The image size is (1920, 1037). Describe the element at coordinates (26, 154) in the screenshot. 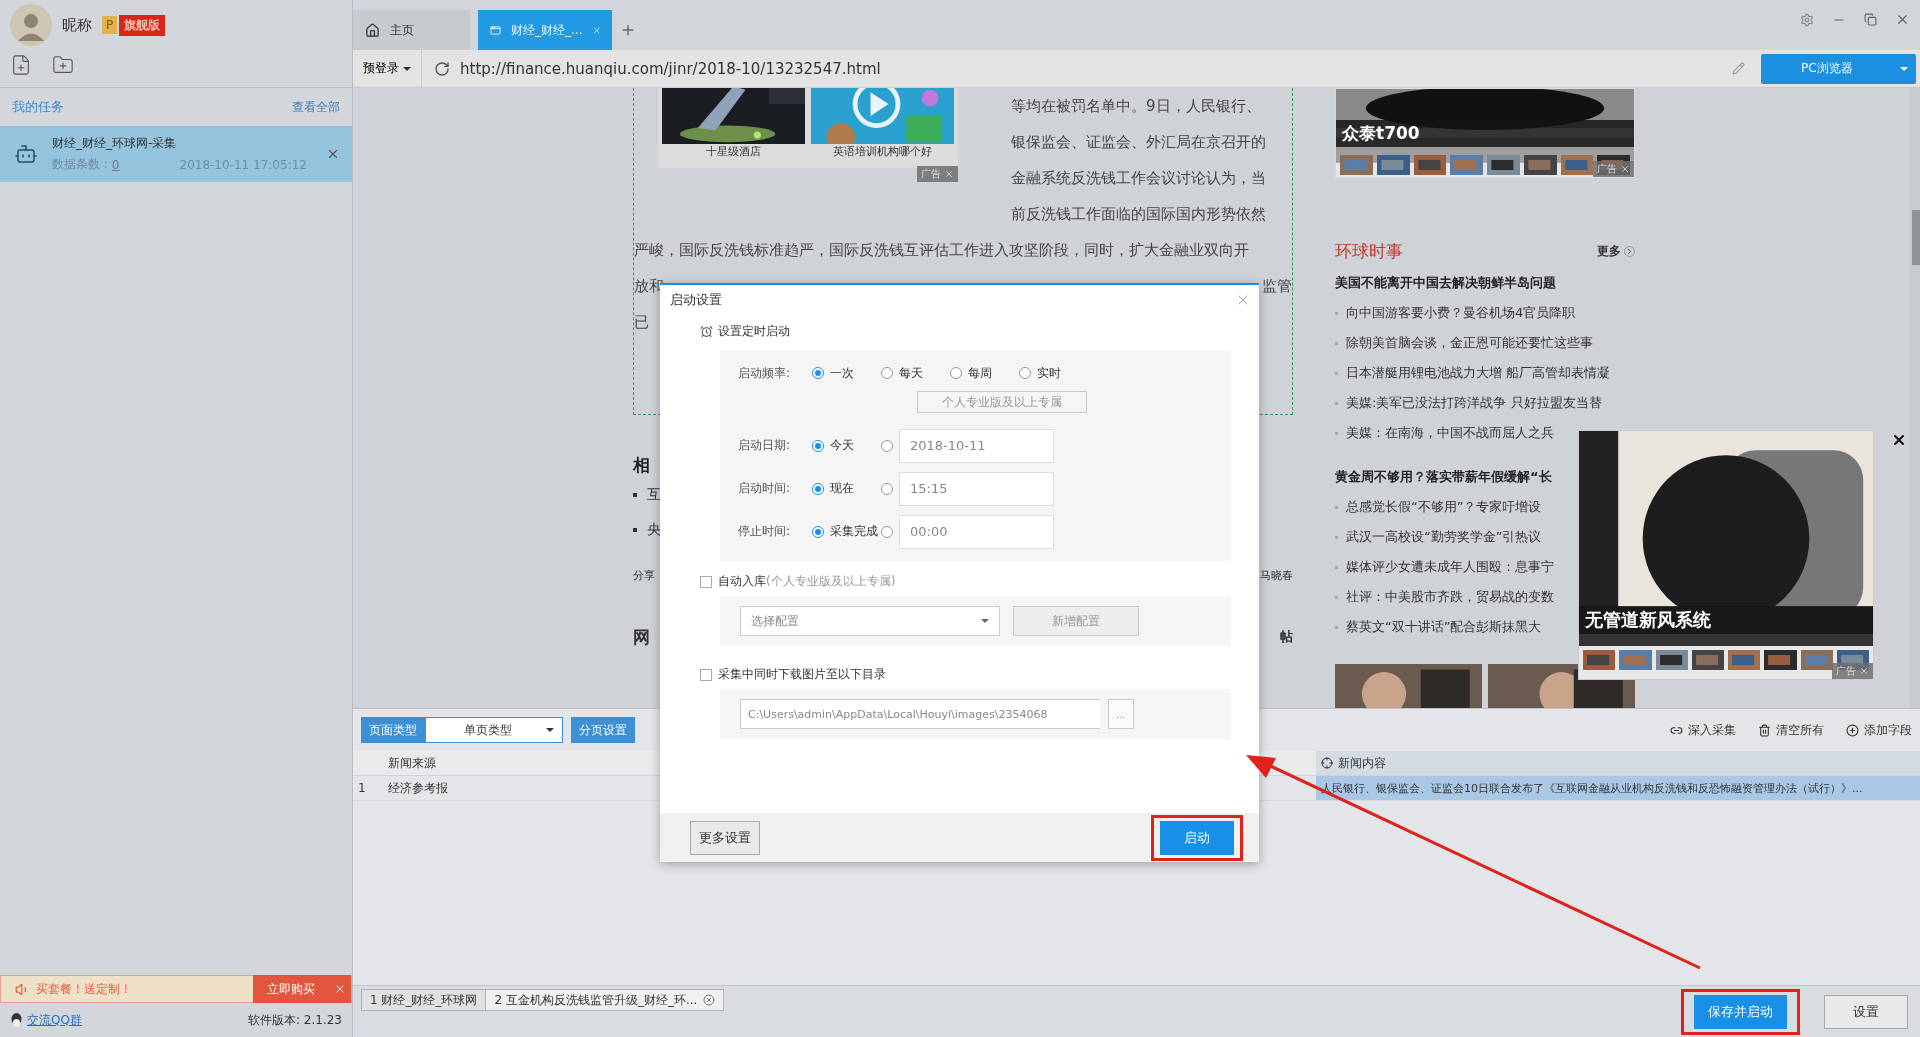

I see `robot-icon` at that location.